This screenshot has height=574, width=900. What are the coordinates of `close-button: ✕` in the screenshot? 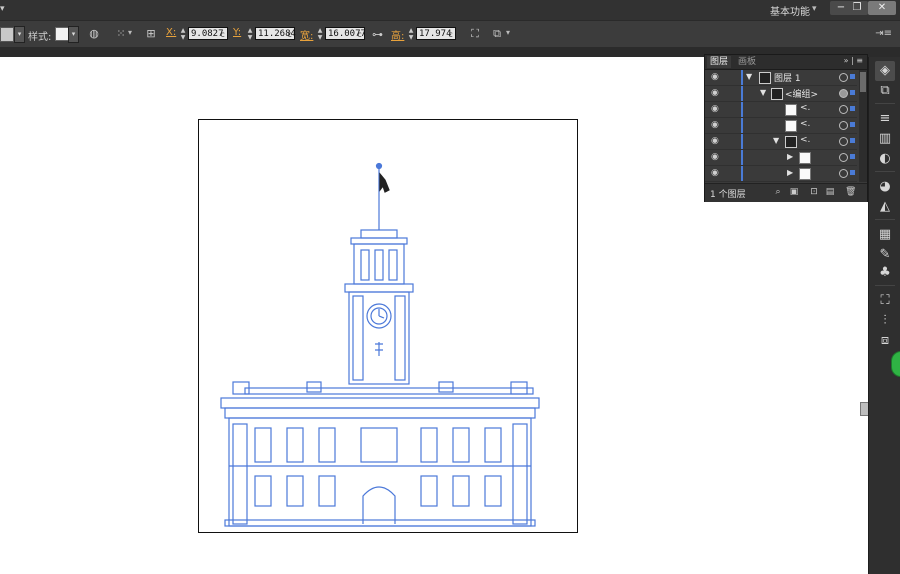 It's located at (882, 8).